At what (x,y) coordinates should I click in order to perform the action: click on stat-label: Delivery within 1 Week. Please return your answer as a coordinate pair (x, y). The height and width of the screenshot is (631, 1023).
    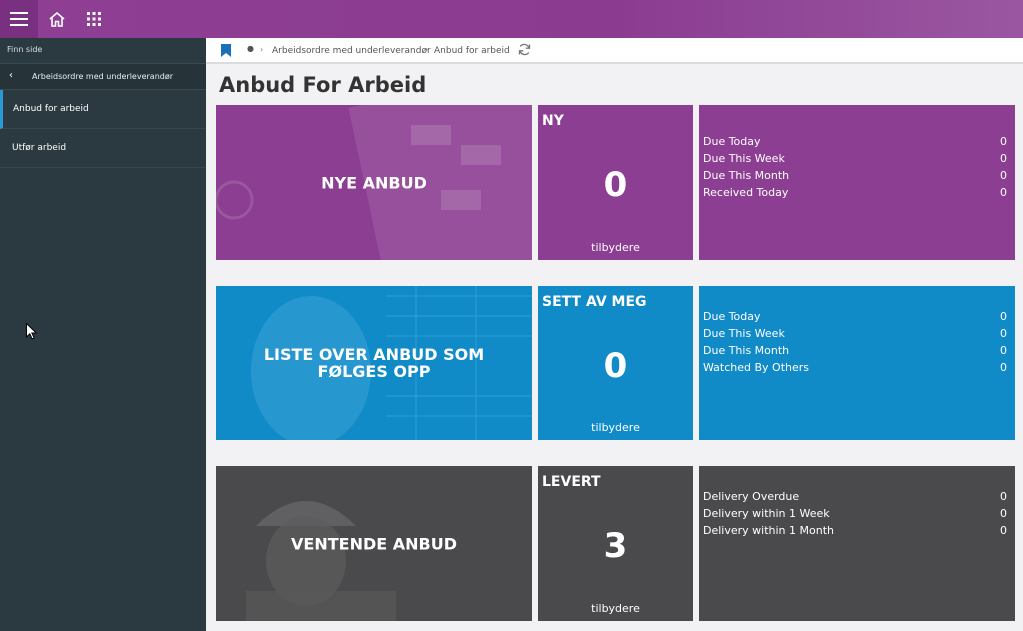
    Looking at the image, I should click on (766, 513).